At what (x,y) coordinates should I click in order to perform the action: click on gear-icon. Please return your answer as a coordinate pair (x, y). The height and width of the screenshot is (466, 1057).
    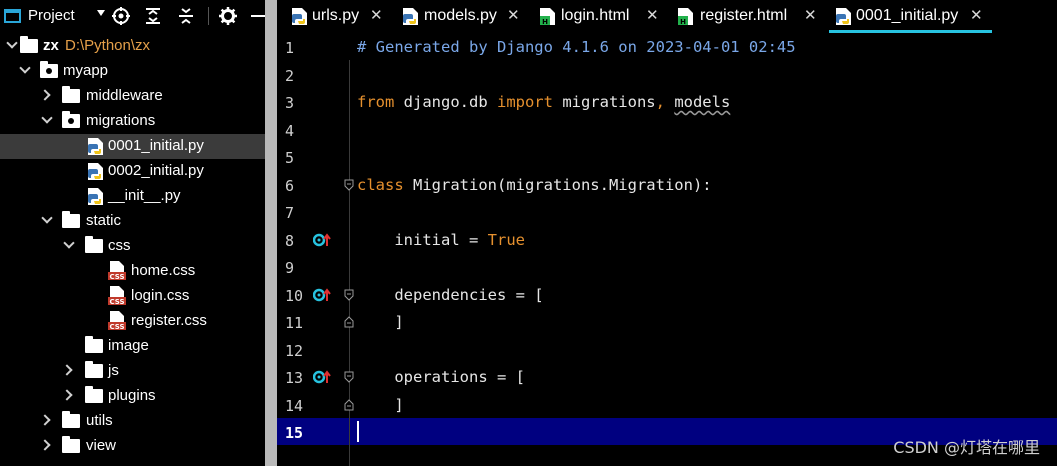
    Looking at the image, I should click on (228, 16).